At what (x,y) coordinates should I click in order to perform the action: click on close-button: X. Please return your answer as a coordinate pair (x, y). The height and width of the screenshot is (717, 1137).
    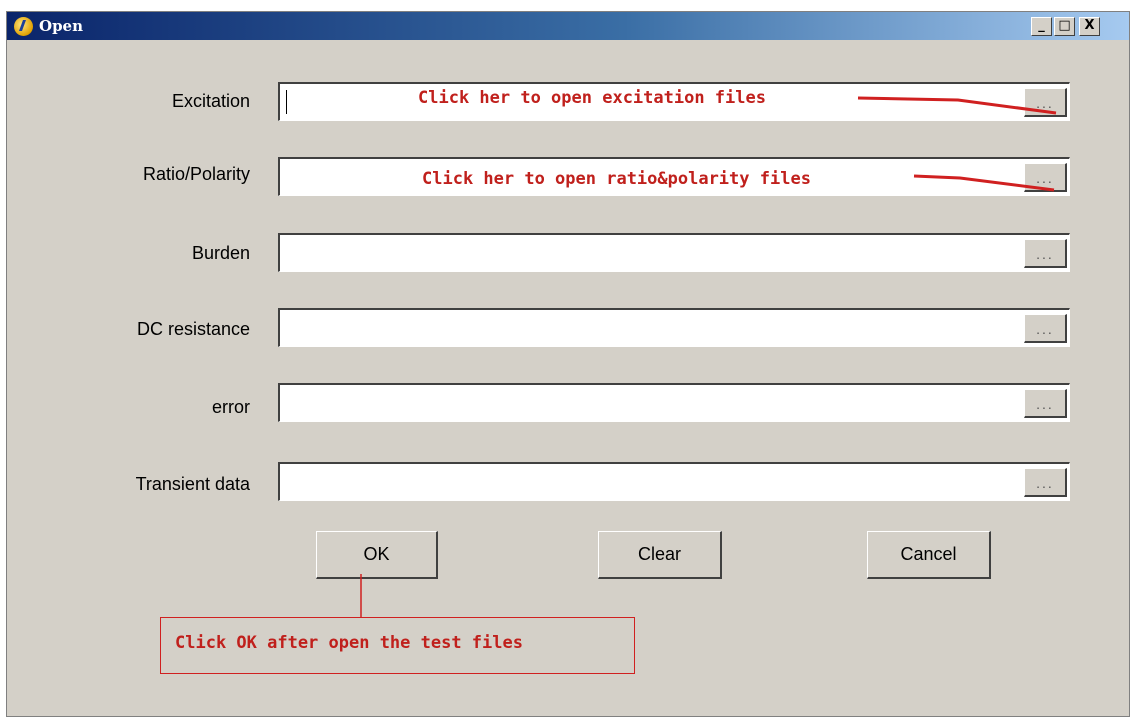
    Looking at the image, I should click on (1089, 26).